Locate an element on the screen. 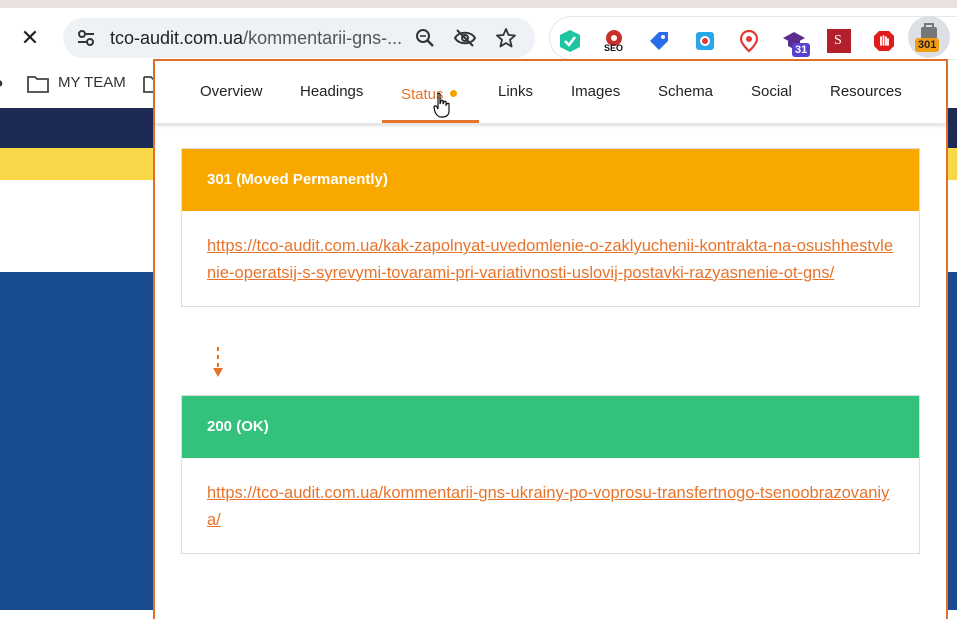  cap-ext-badge: 31 is located at coordinates (801, 50).